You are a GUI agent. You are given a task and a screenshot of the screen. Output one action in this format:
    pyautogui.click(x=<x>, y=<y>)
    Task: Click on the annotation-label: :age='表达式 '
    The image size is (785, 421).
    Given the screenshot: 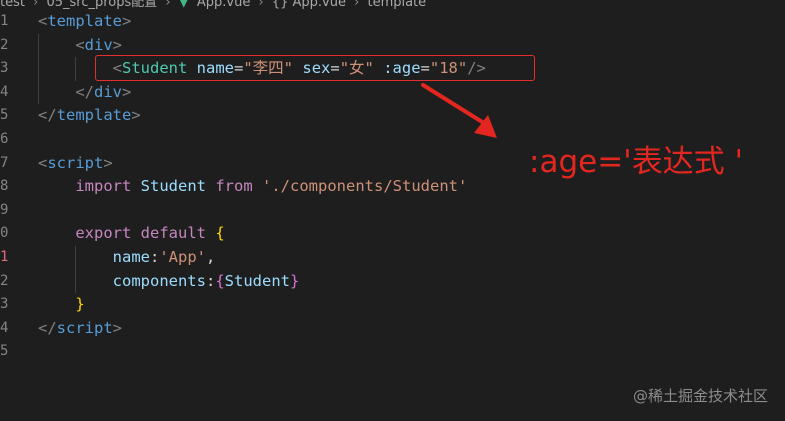 What is the action you would take?
    pyautogui.click(x=636, y=162)
    